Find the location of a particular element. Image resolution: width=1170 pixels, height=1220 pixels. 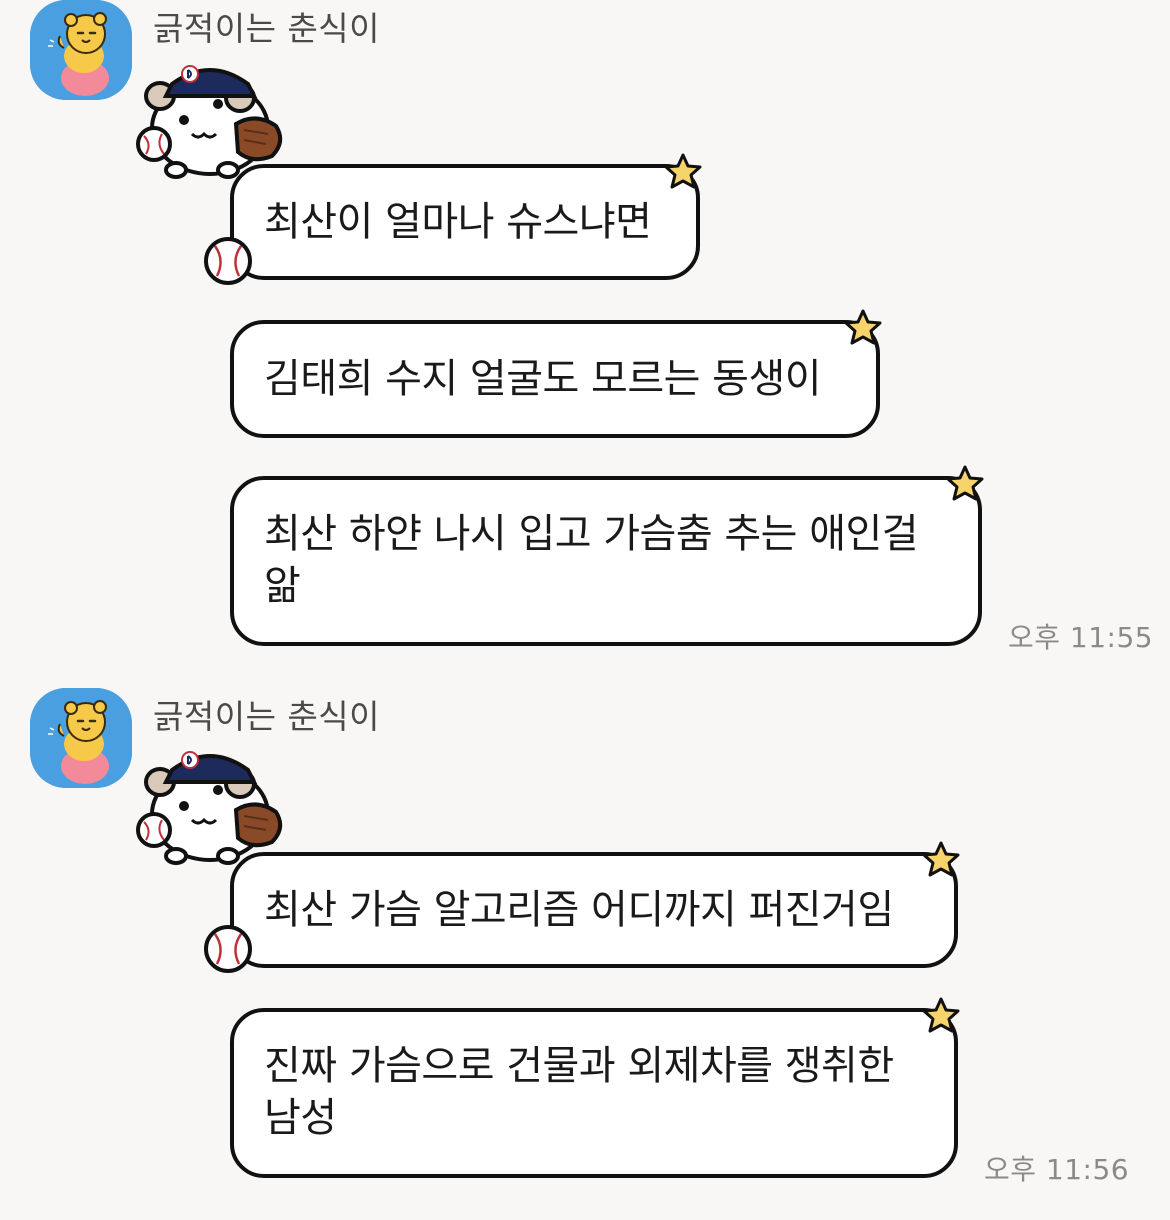

message-timestamp: 오후 11:55 is located at coordinates (1081, 637).